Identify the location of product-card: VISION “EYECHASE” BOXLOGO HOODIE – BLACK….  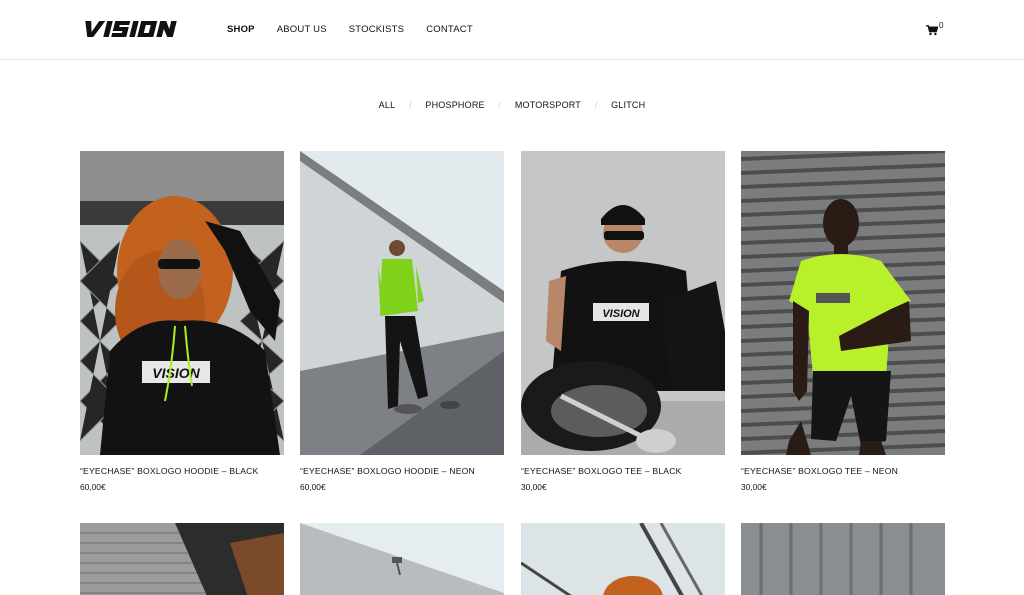
(182, 321).